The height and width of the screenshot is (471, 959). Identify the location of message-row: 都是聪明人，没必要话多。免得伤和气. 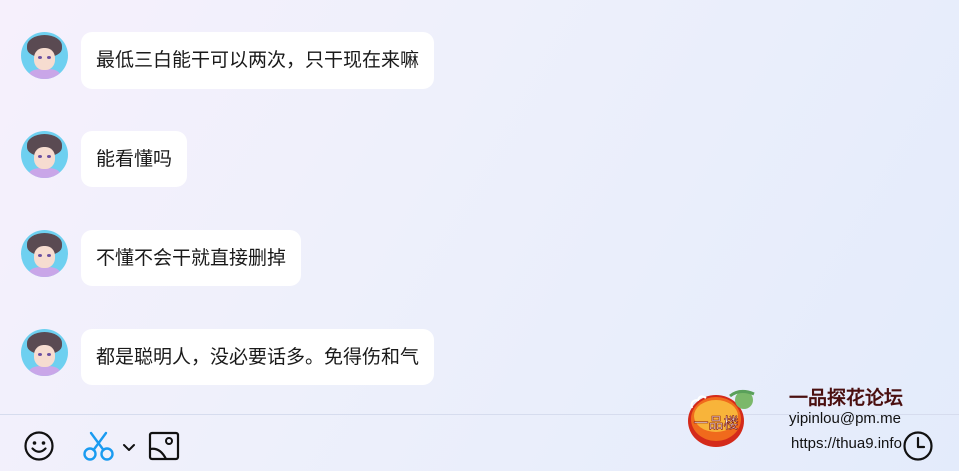
(228, 357).